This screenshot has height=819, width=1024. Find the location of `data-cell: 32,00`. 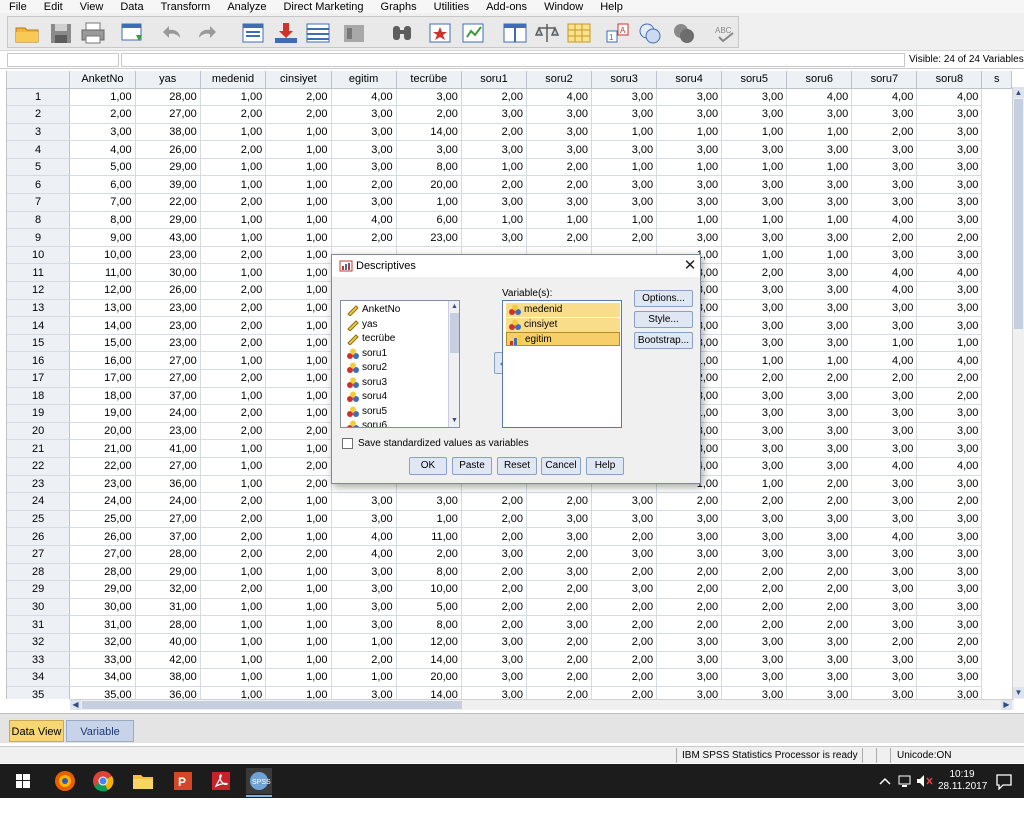

data-cell: 32,00 is located at coordinates (102, 642).